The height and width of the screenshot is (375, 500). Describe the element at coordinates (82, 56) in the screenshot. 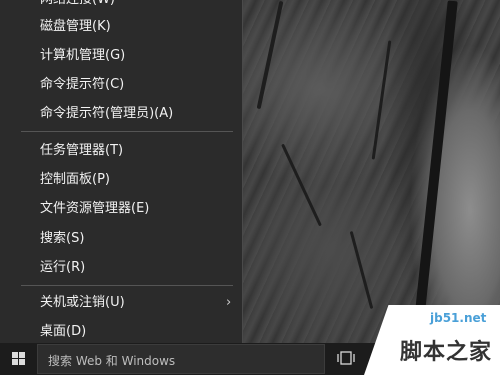

I see `menu-item-computer-management: 计算机管理(G)` at that location.